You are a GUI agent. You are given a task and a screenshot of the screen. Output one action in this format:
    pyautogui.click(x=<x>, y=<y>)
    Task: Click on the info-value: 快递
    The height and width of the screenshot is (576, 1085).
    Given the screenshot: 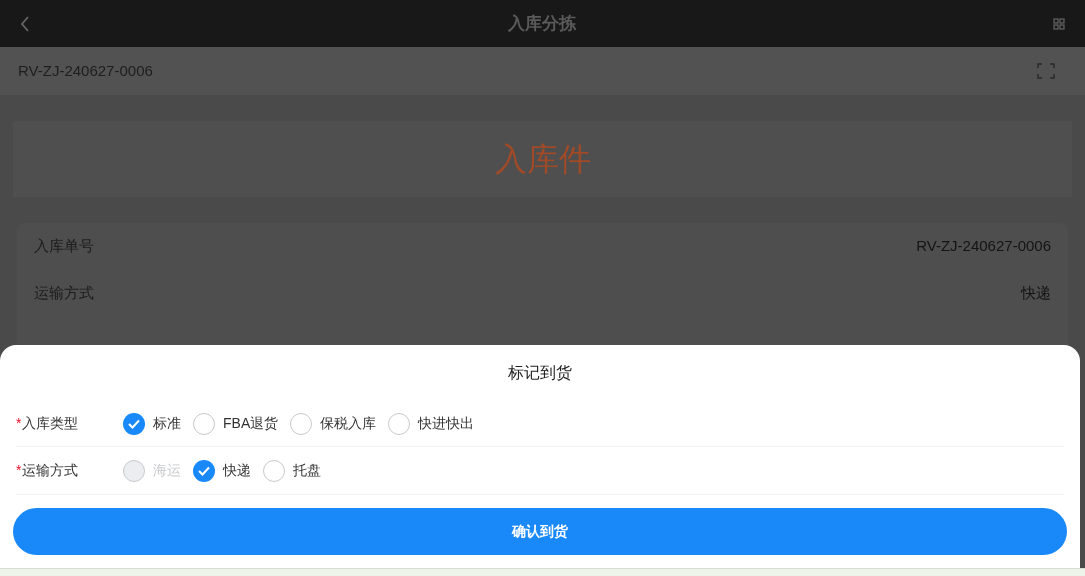 What is the action you would take?
    pyautogui.click(x=1036, y=293)
    